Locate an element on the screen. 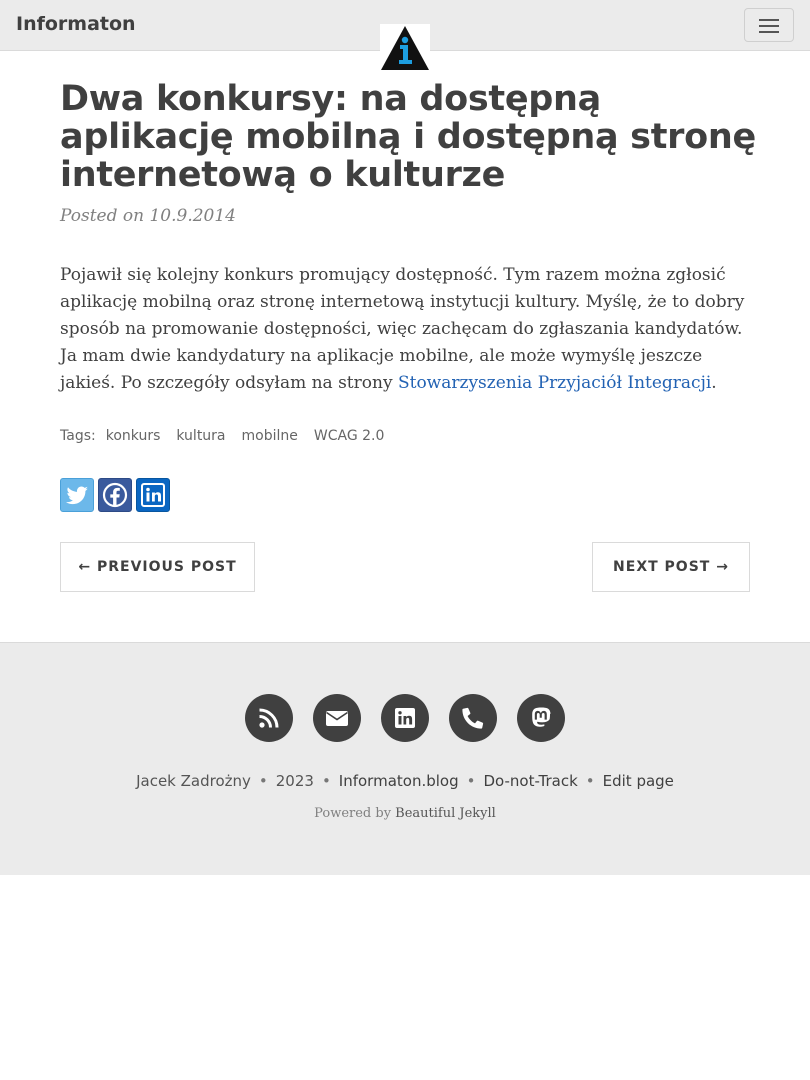 This screenshot has width=810, height=1080. powered-by-prefix: Powered by is located at coordinates (355, 813).